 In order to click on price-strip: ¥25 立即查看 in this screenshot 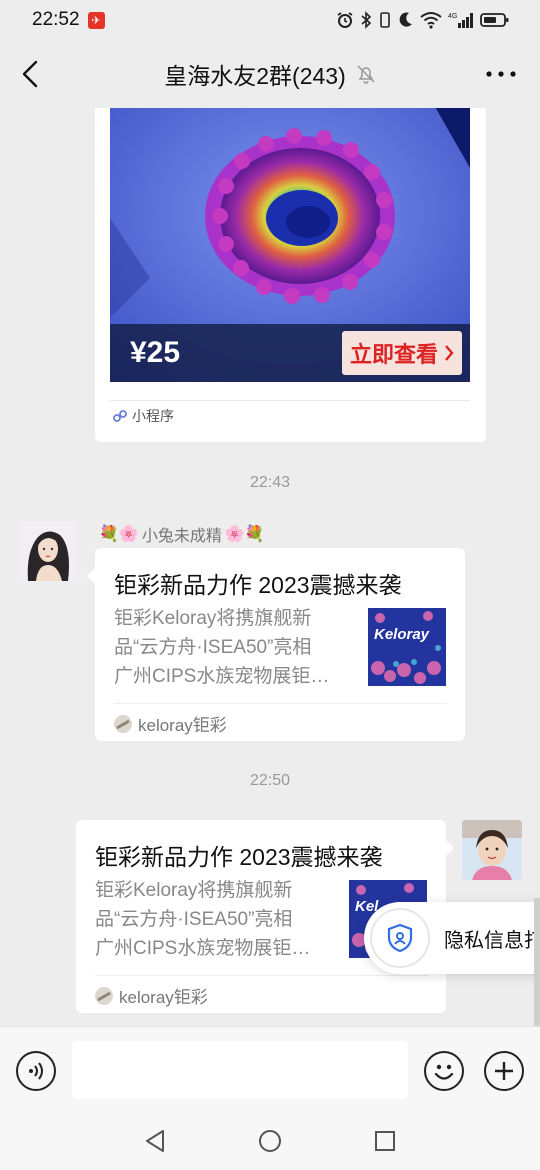, I will do `click(290, 353)`.